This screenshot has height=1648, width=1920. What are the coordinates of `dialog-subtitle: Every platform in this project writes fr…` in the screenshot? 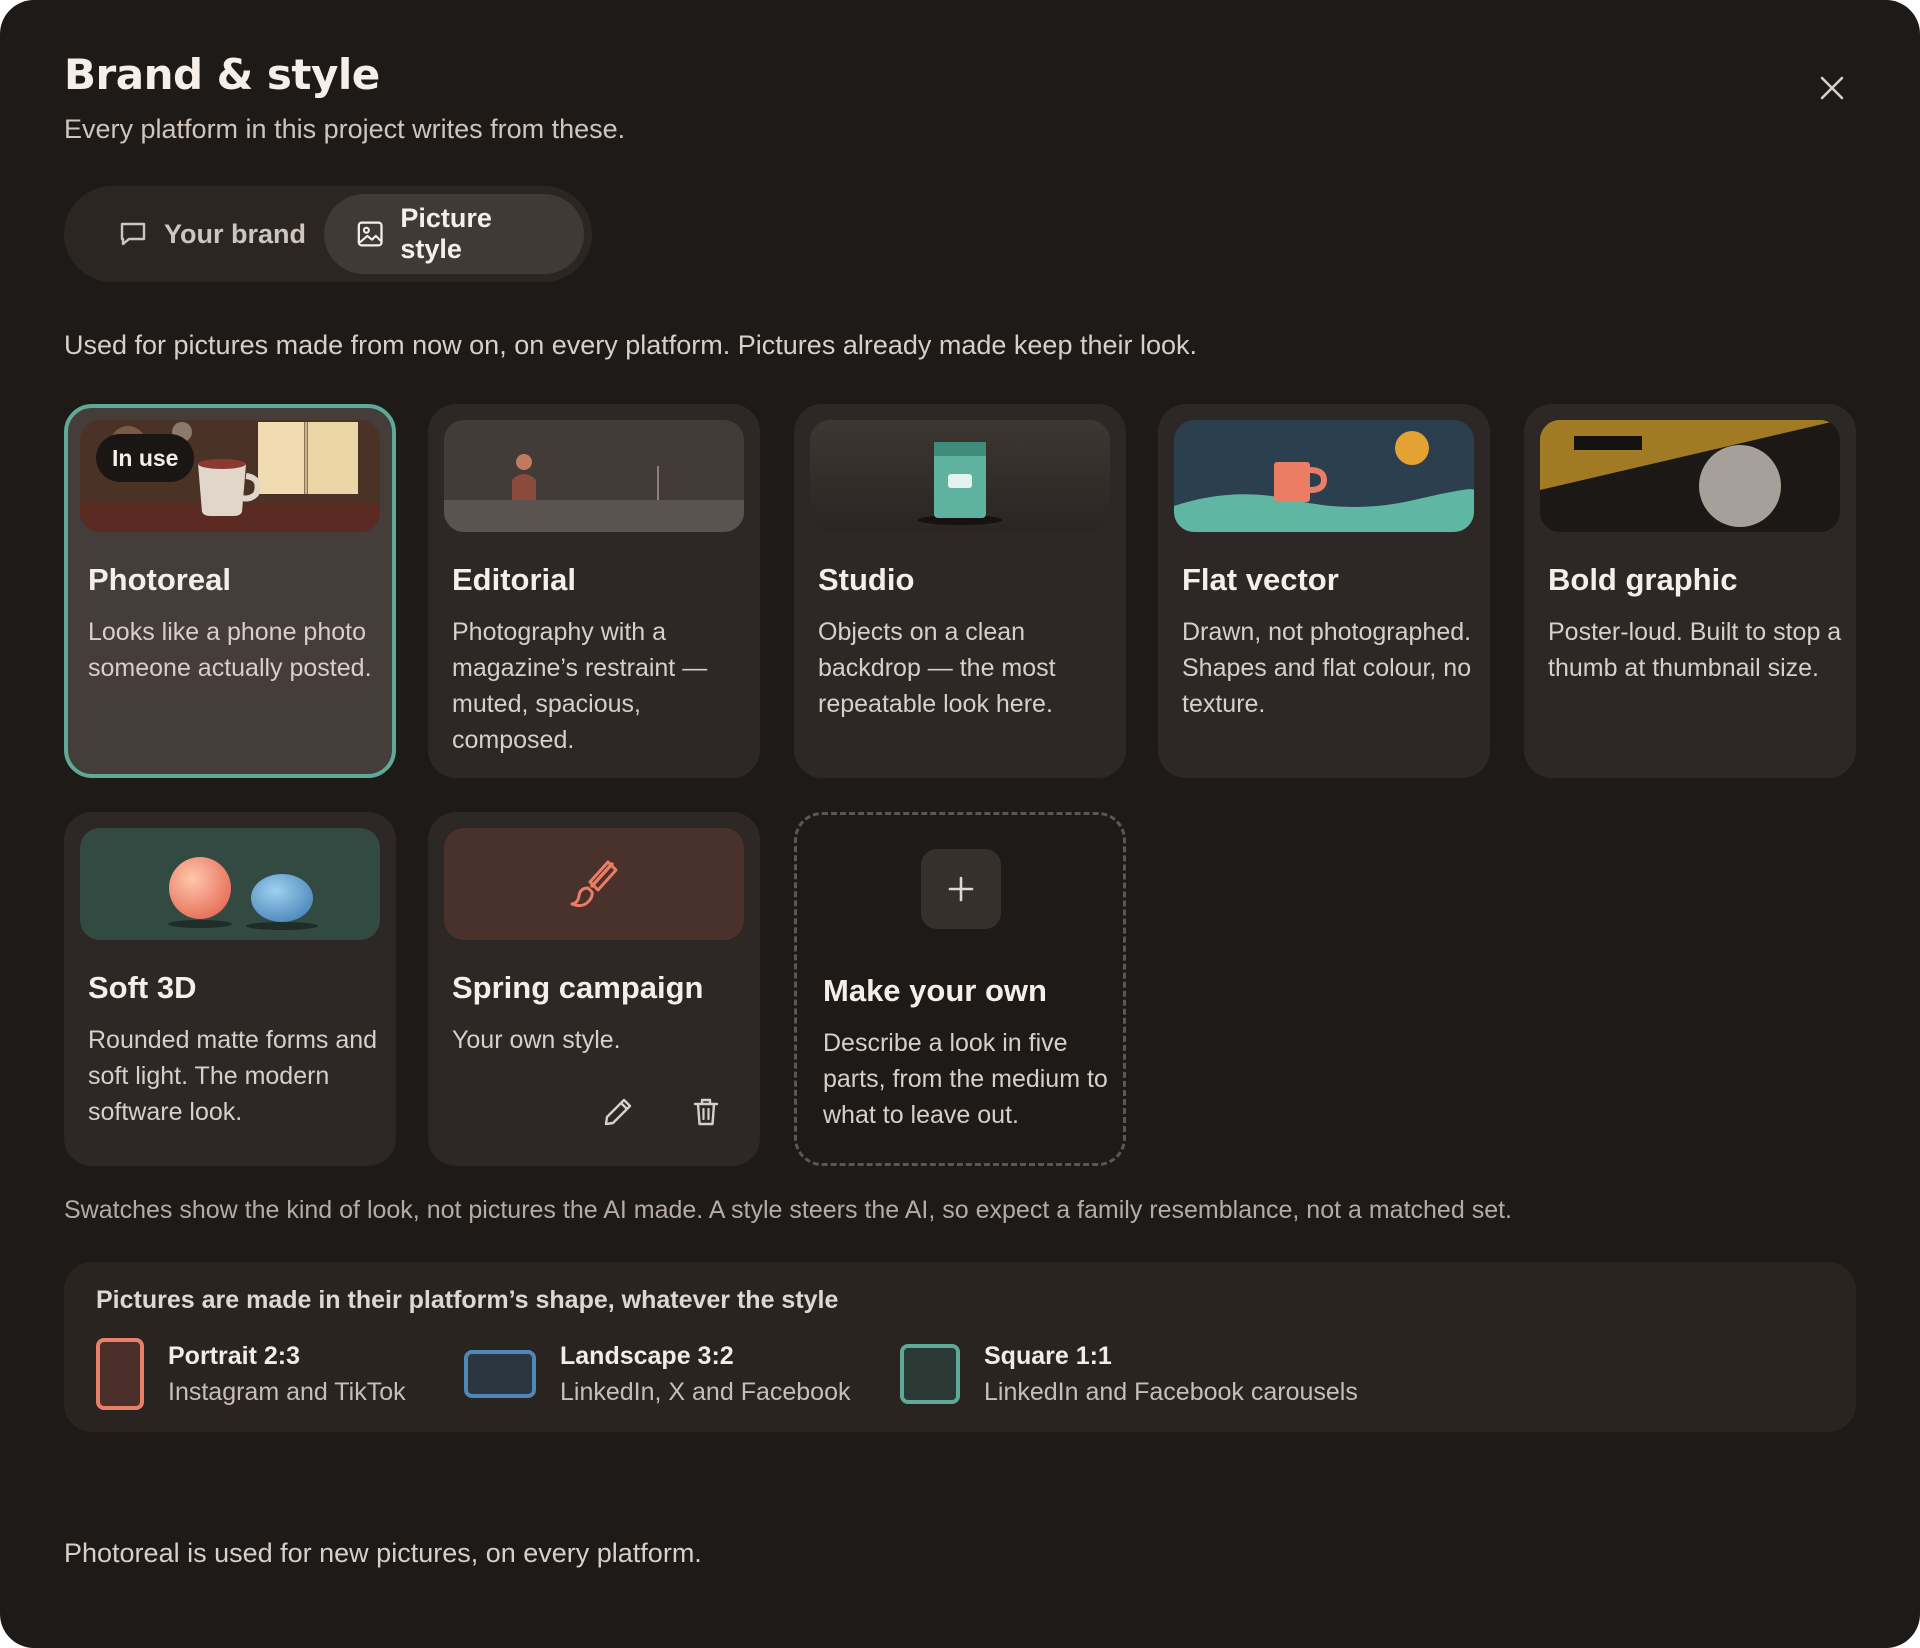 It's located at (345, 129).